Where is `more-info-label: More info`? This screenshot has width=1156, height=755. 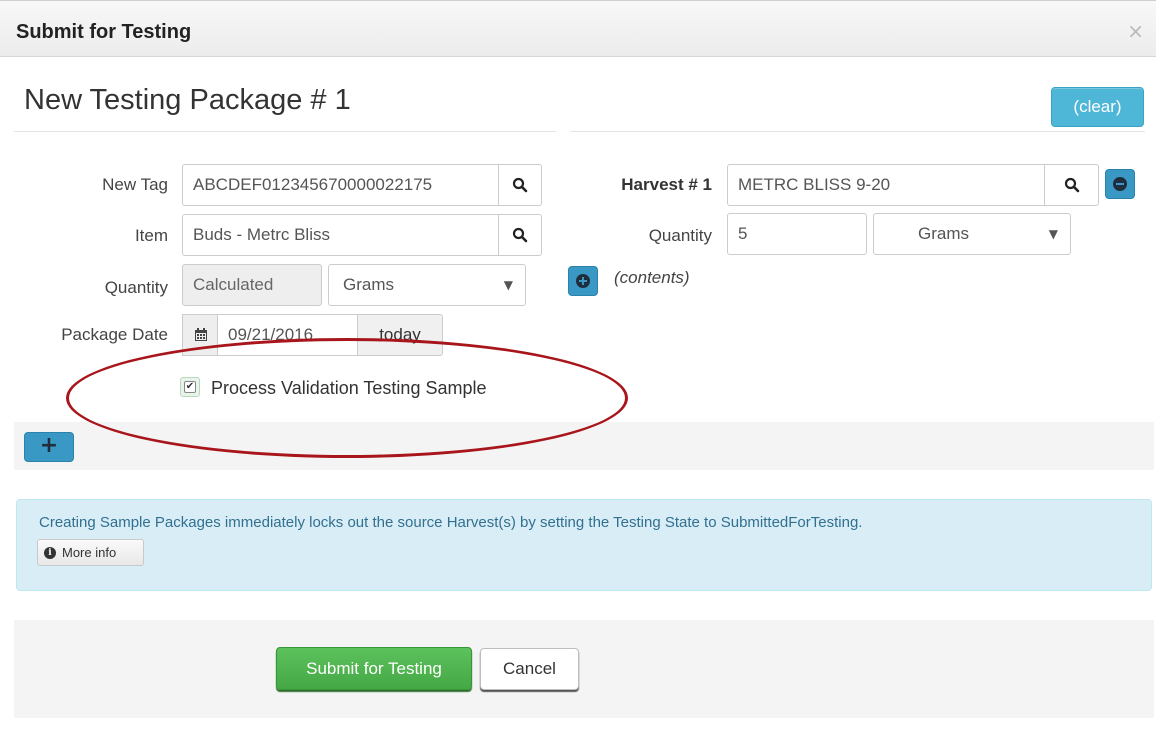 more-info-label: More info is located at coordinates (89, 552).